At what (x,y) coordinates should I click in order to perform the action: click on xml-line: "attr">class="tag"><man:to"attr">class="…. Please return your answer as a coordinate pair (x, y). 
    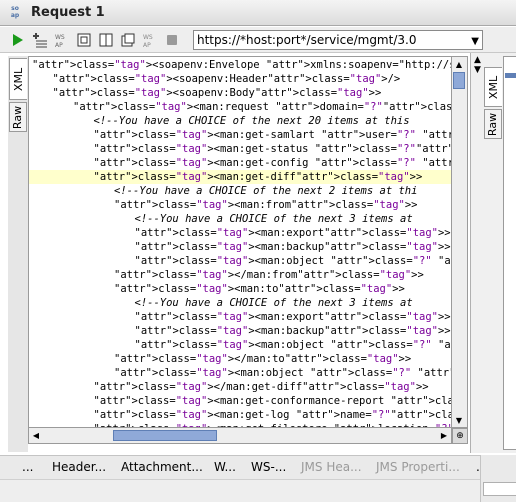
    Looking at the image, I should click on (240, 289).